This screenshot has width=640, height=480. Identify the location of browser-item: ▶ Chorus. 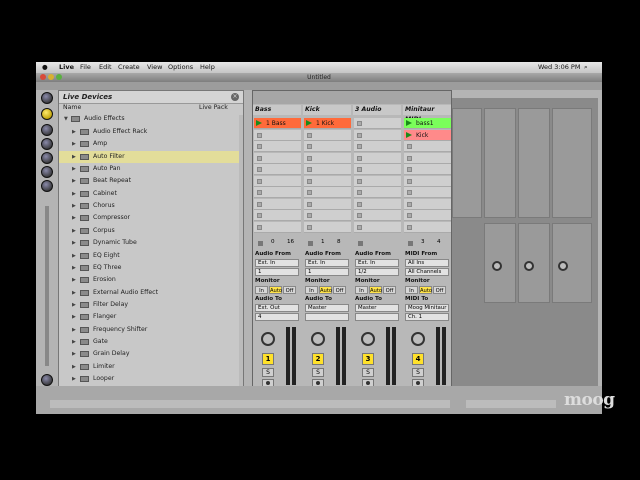
(151, 206).